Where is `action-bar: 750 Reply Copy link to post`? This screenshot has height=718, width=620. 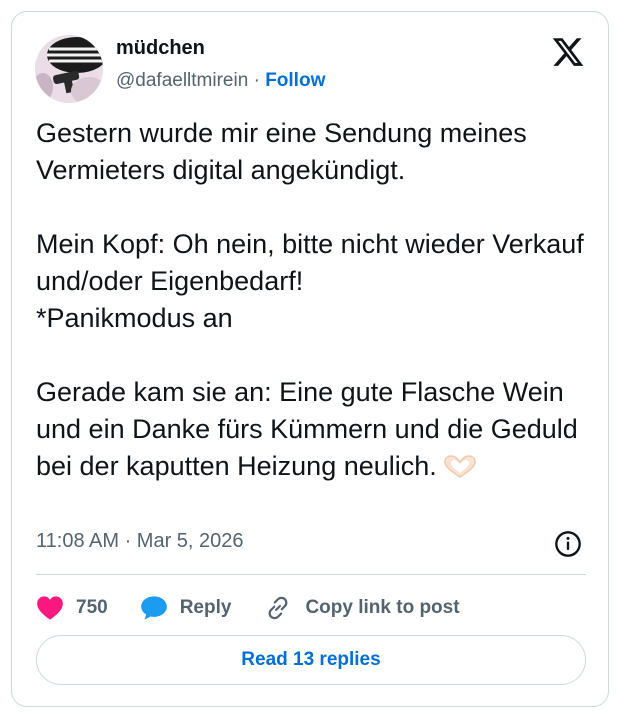
action-bar: 750 Reply Copy link to post is located at coordinates (264, 608).